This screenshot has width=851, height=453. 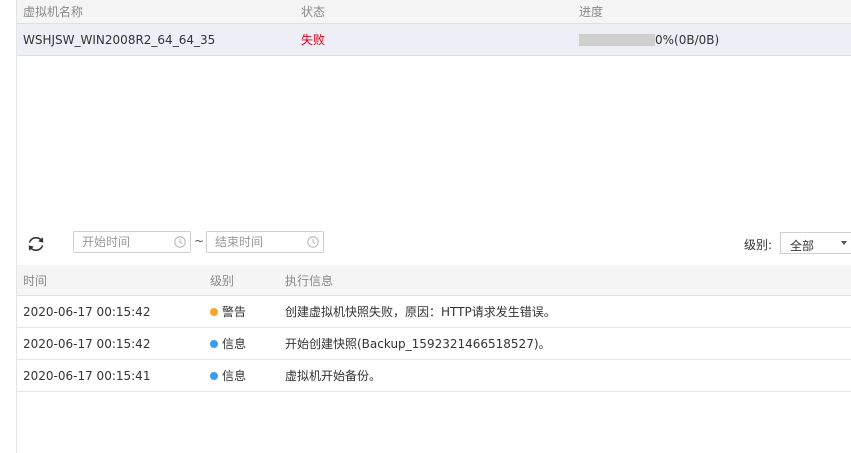 I want to click on column-header-level: 级别, so click(x=222, y=280).